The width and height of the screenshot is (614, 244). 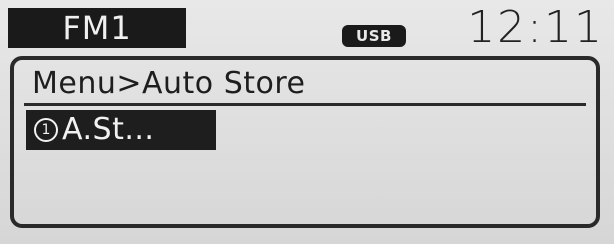 What do you see at coordinates (535, 27) in the screenshot?
I see `clock: 12:11` at bounding box center [535, 27].